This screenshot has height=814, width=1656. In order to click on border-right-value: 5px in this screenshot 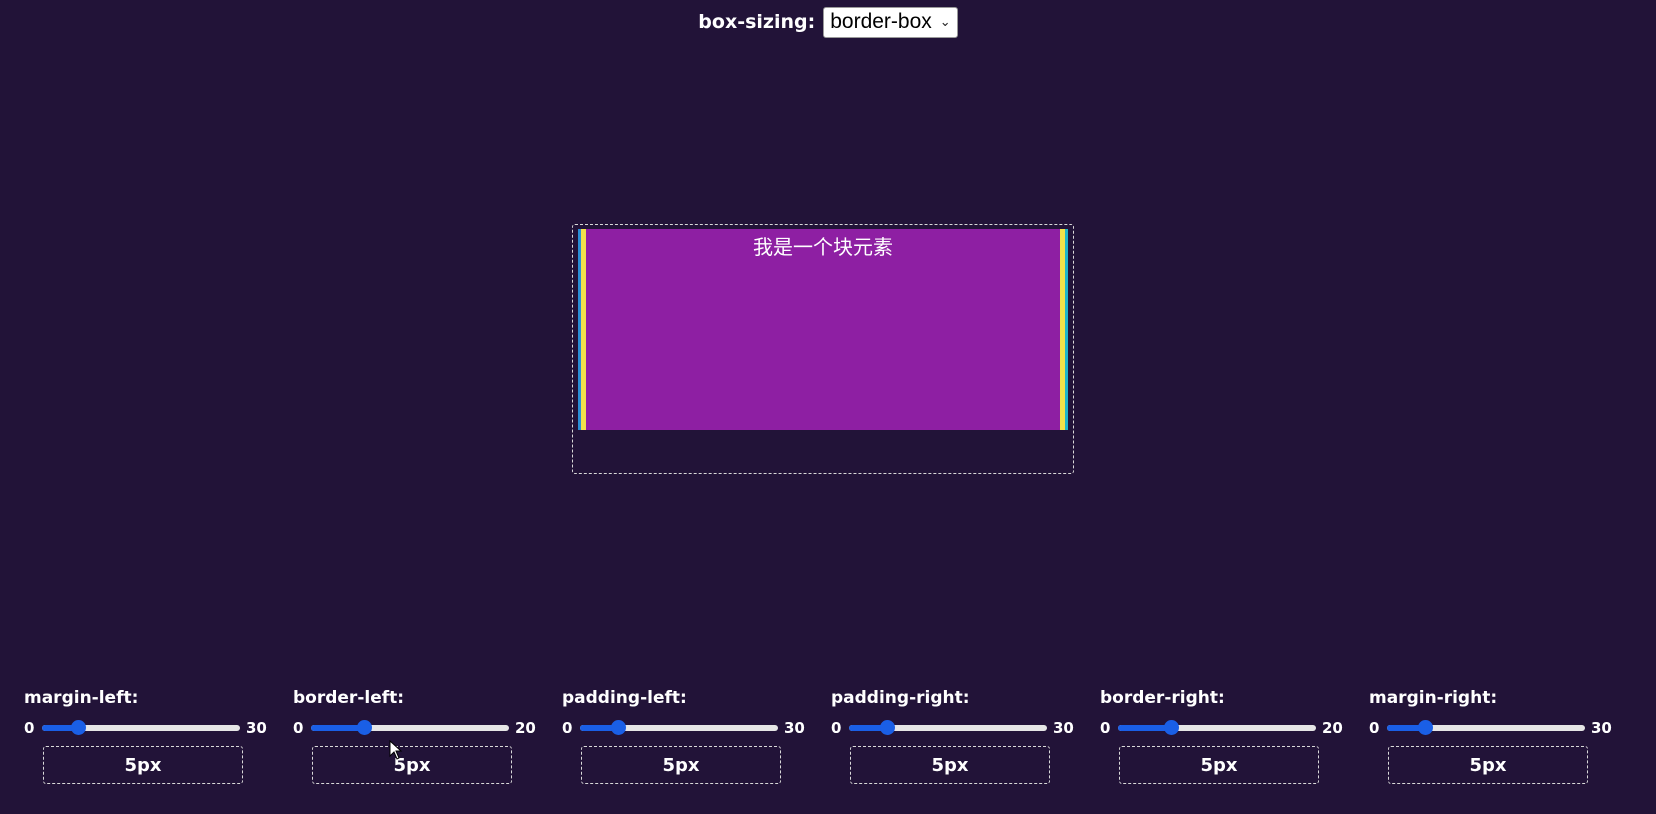, I will do `click(1219, 765)`.